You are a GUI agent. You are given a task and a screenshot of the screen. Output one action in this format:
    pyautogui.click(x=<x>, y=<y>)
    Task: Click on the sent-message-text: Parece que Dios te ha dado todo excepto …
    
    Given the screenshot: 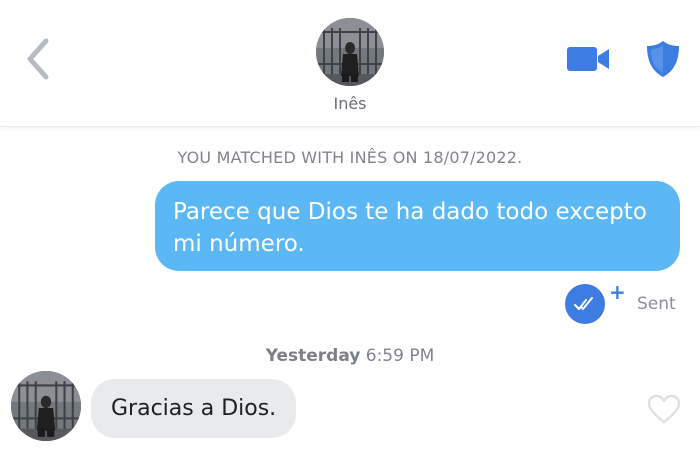 What is the action you would take?
    pyautogui.click(x=410, y=228)
    